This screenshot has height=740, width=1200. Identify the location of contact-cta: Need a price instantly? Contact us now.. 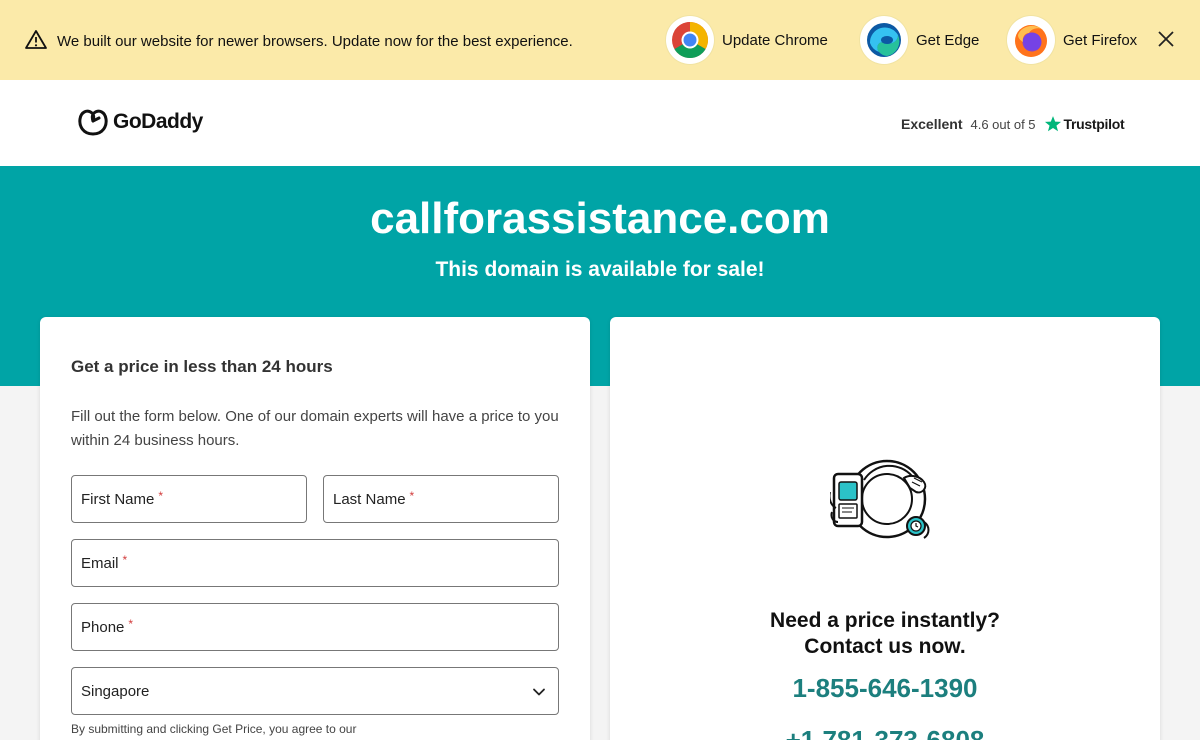
(885, 634).